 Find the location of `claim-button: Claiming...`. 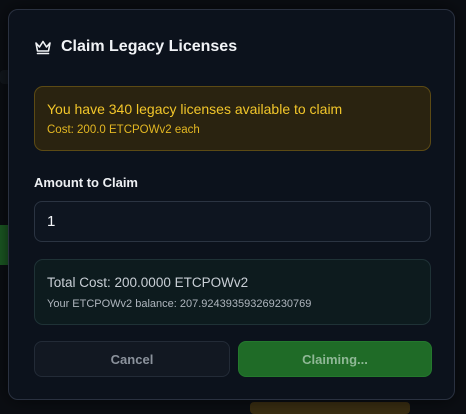

claim-button: Claiming... is located at coordinates (335, 359).